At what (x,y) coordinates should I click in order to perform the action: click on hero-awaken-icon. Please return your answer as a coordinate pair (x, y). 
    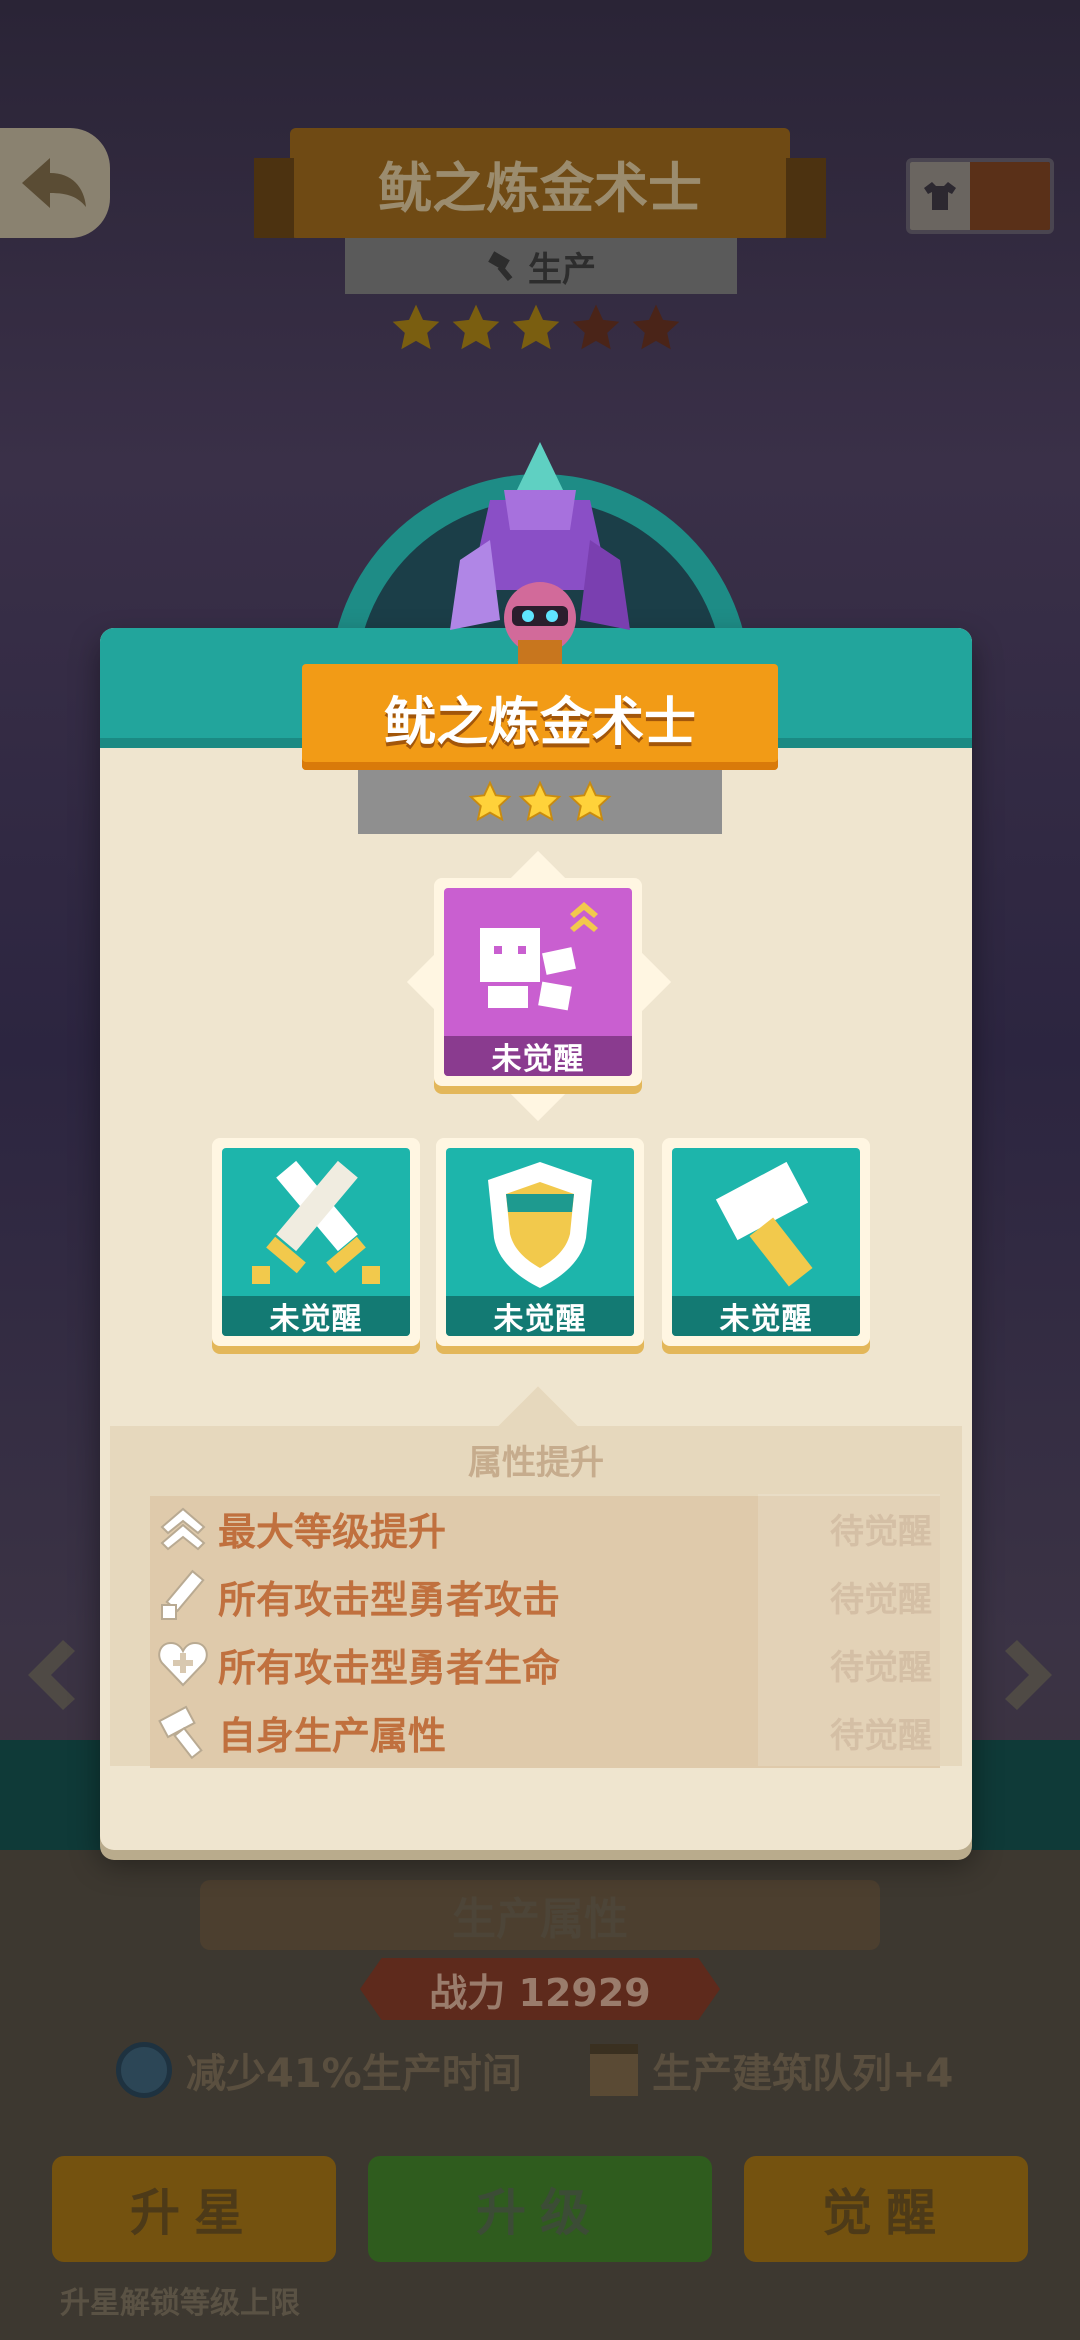
    Looking at the image, I should click on (539, 956).